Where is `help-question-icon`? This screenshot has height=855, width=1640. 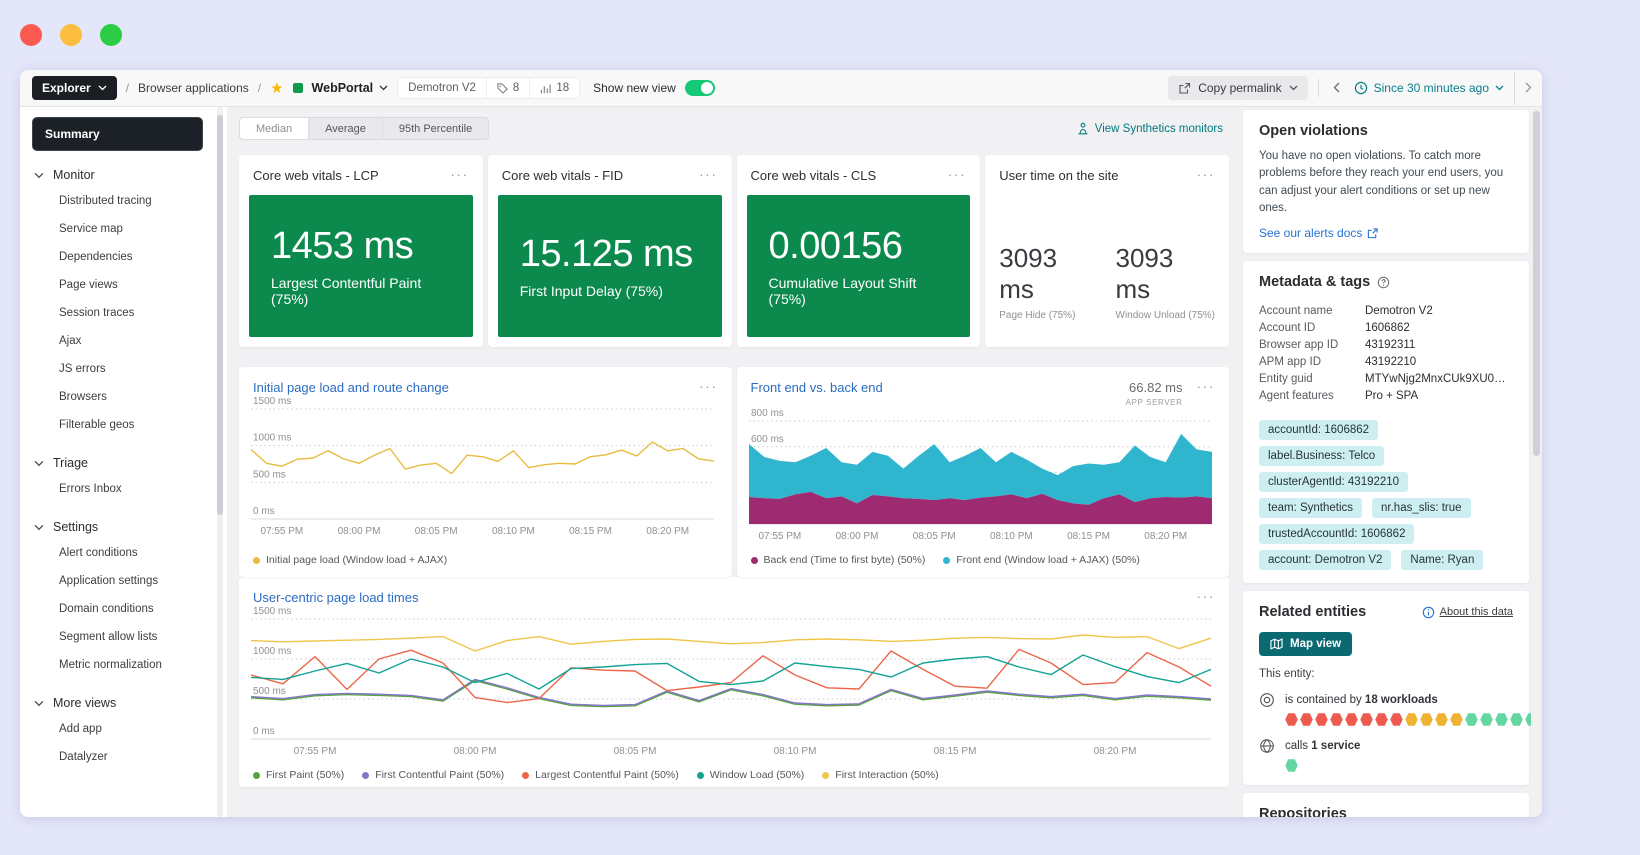 help-question-icon is located at coordinates (1383, 282).